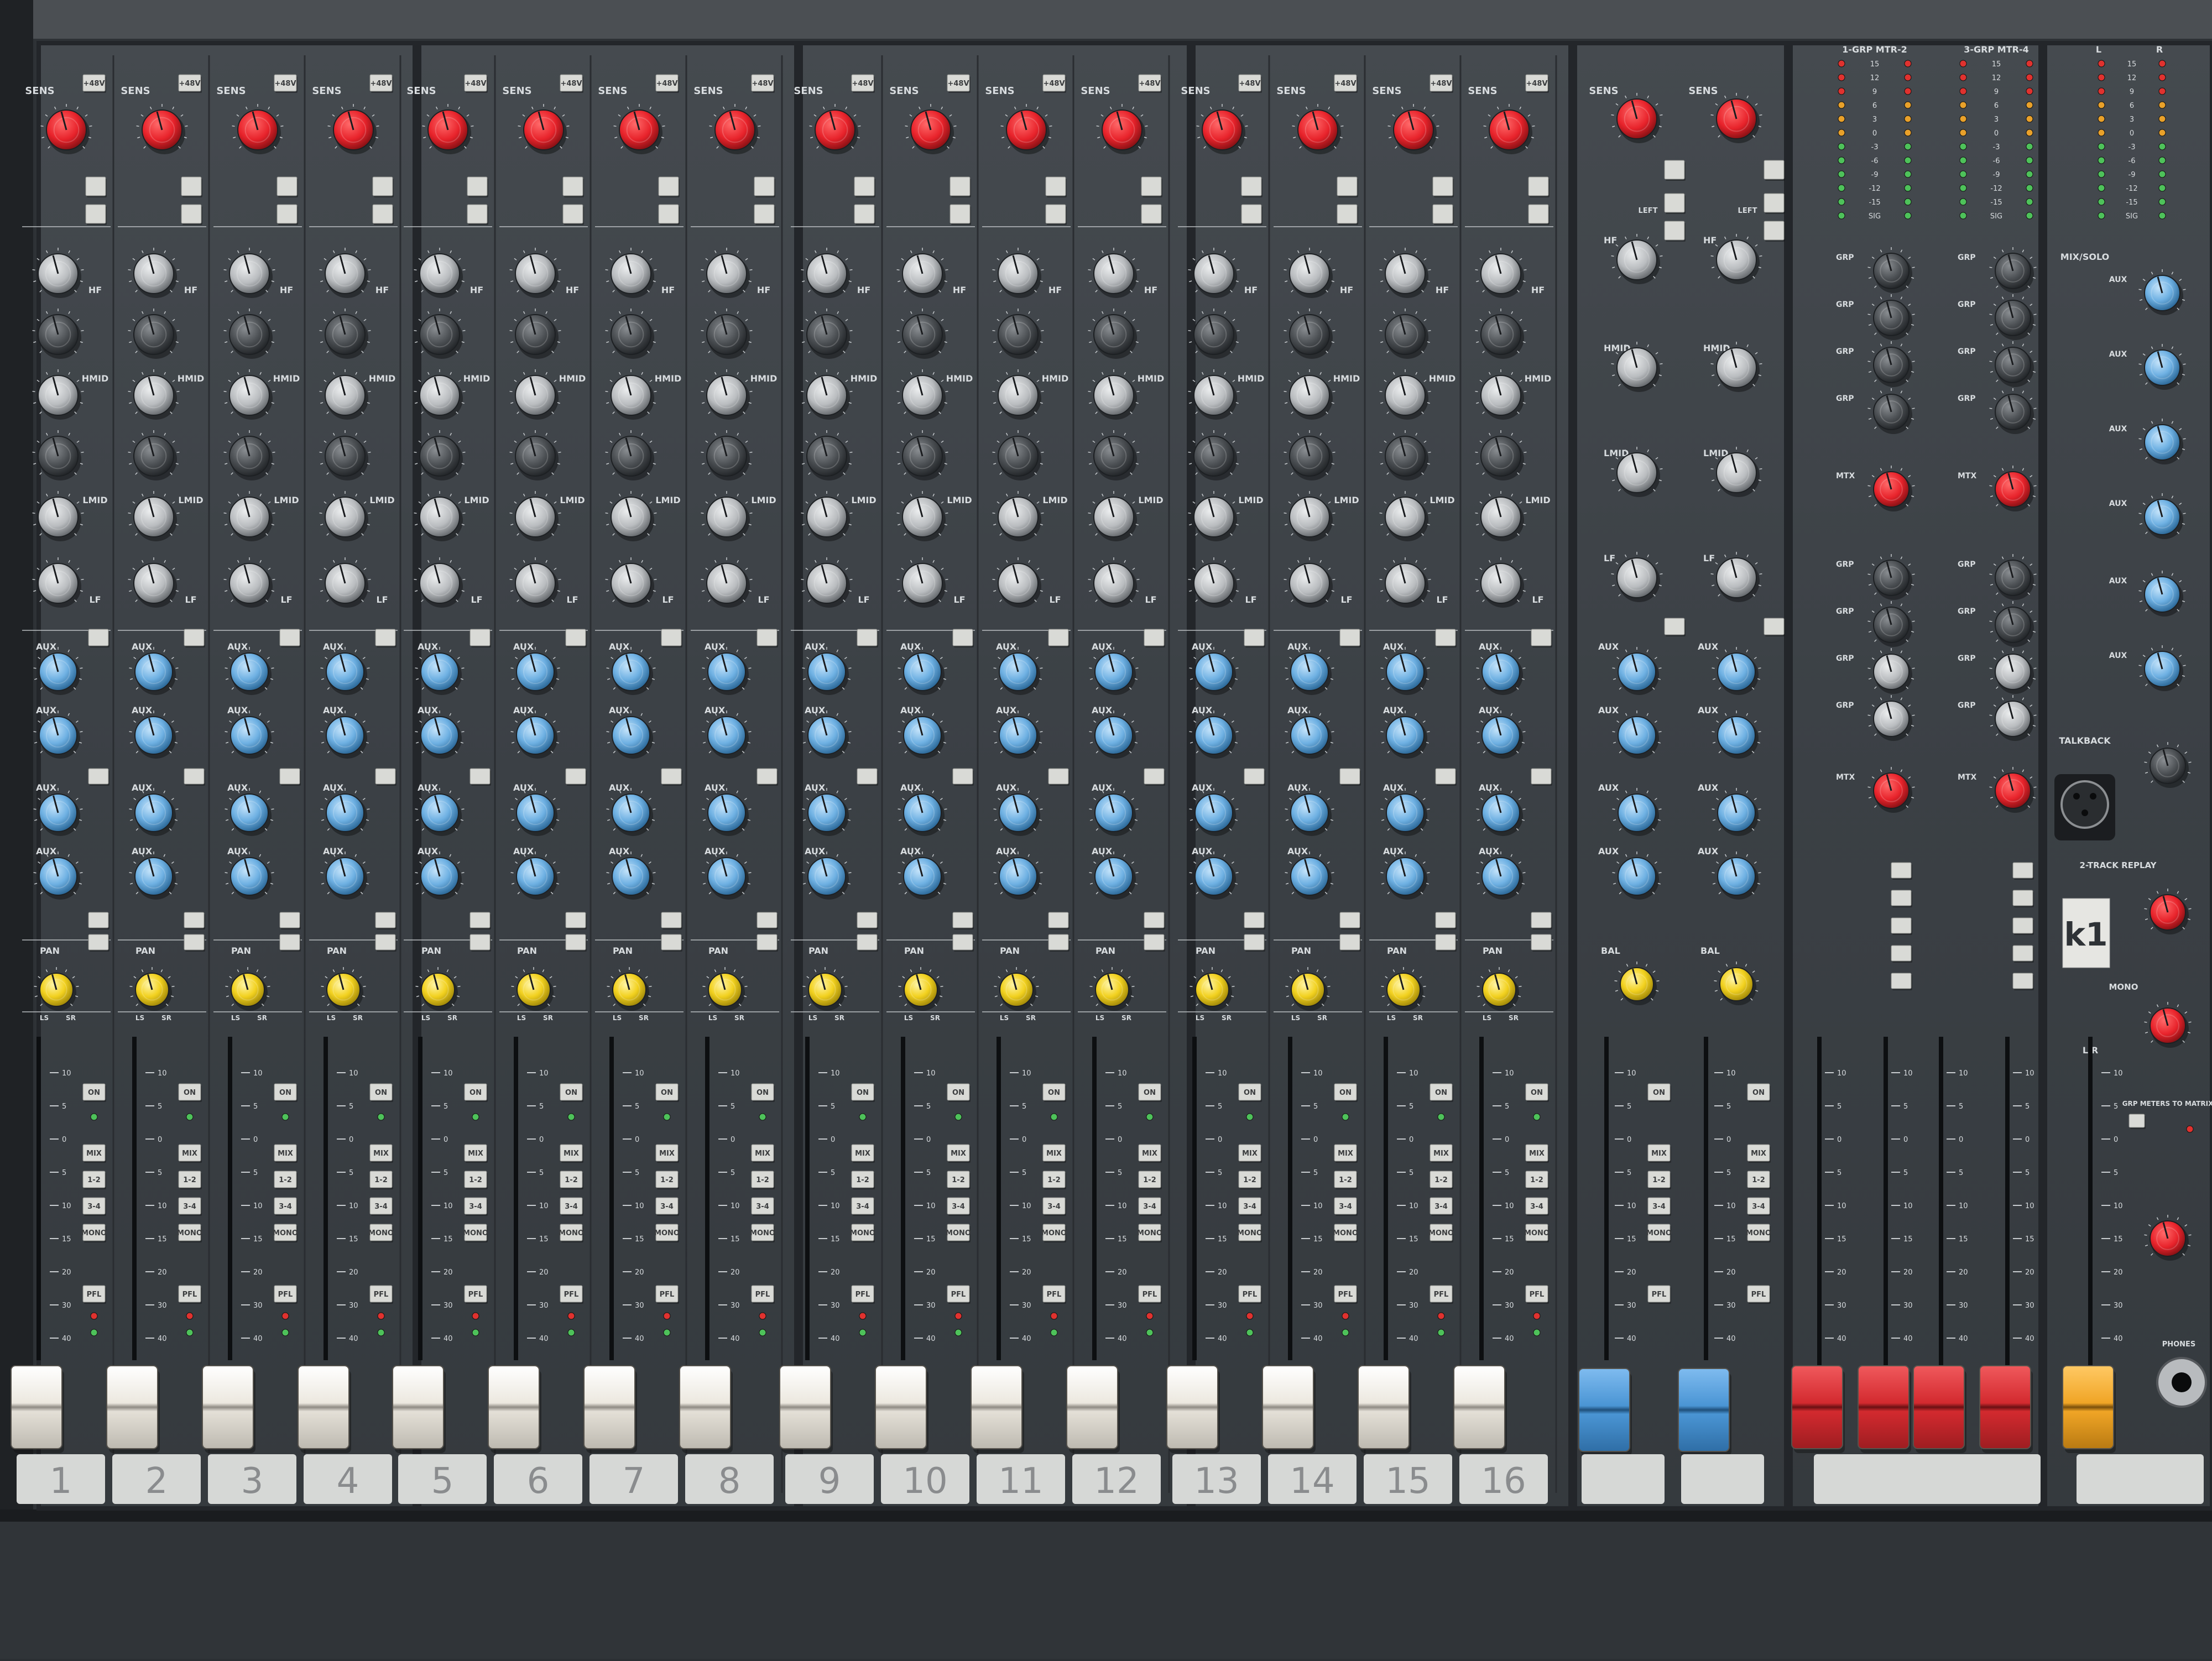 This screenshot has height=1661, width=2212. I want to click on right-button, so click(1676, 232).